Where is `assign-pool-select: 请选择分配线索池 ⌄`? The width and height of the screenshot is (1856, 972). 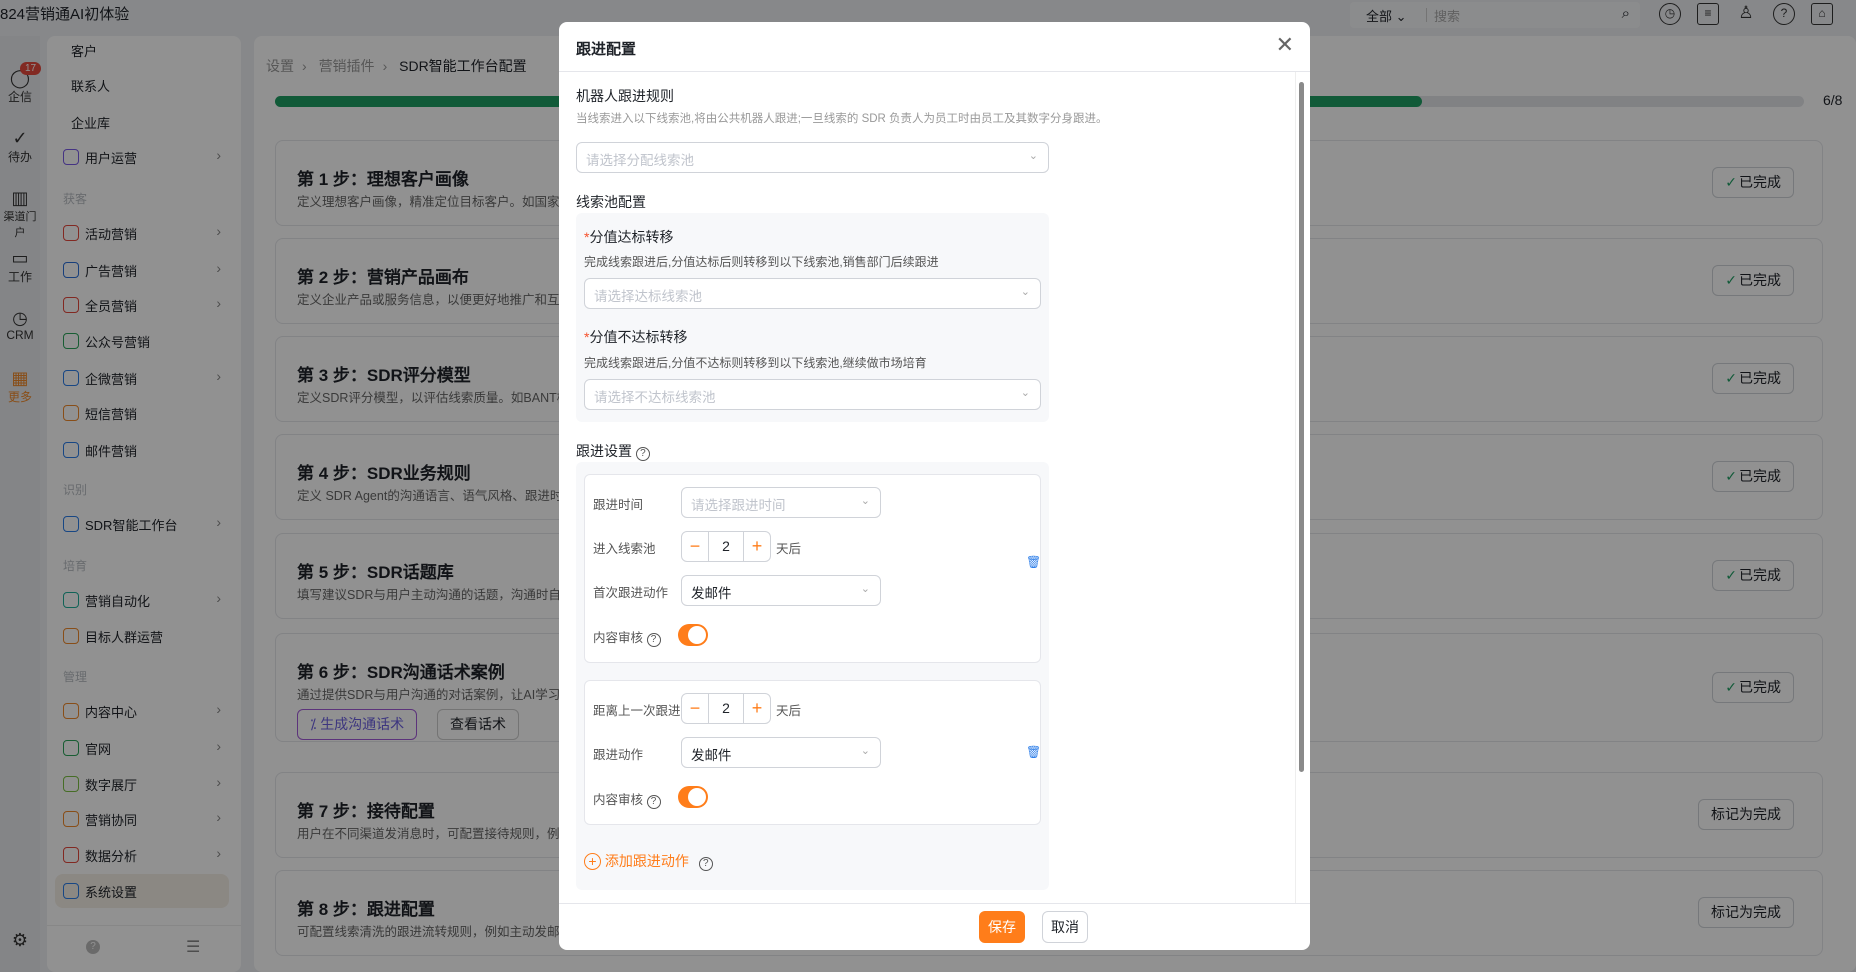 assign-pool-select: 请选择分配线索池 ⌄ is located at coordinates (812, 157).